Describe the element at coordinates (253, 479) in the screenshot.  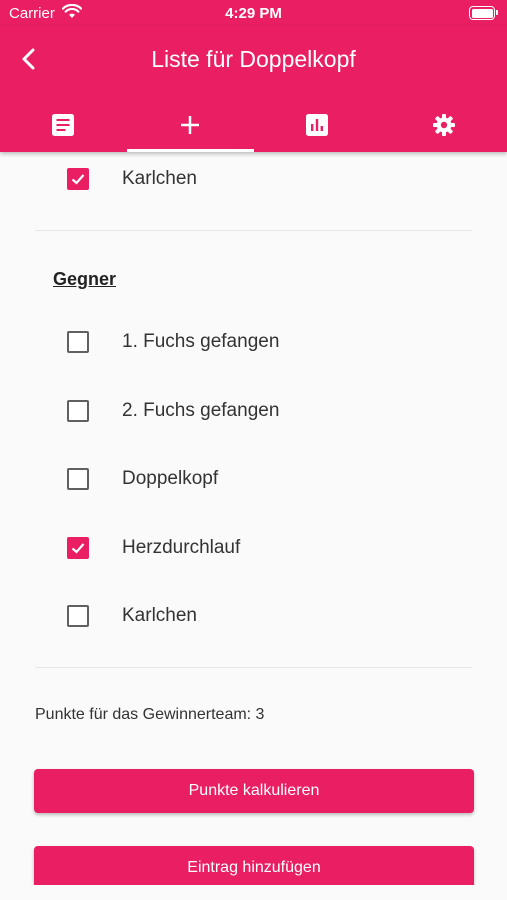
I see `list-item: Doppelkopf` at that location.